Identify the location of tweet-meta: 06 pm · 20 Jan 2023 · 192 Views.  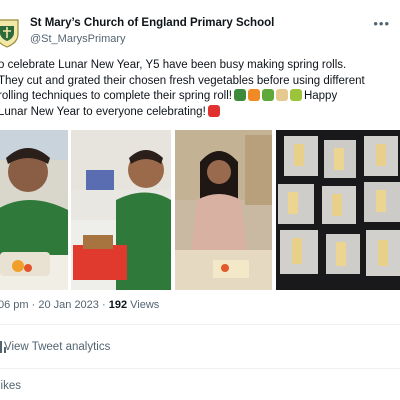
(80, 305).